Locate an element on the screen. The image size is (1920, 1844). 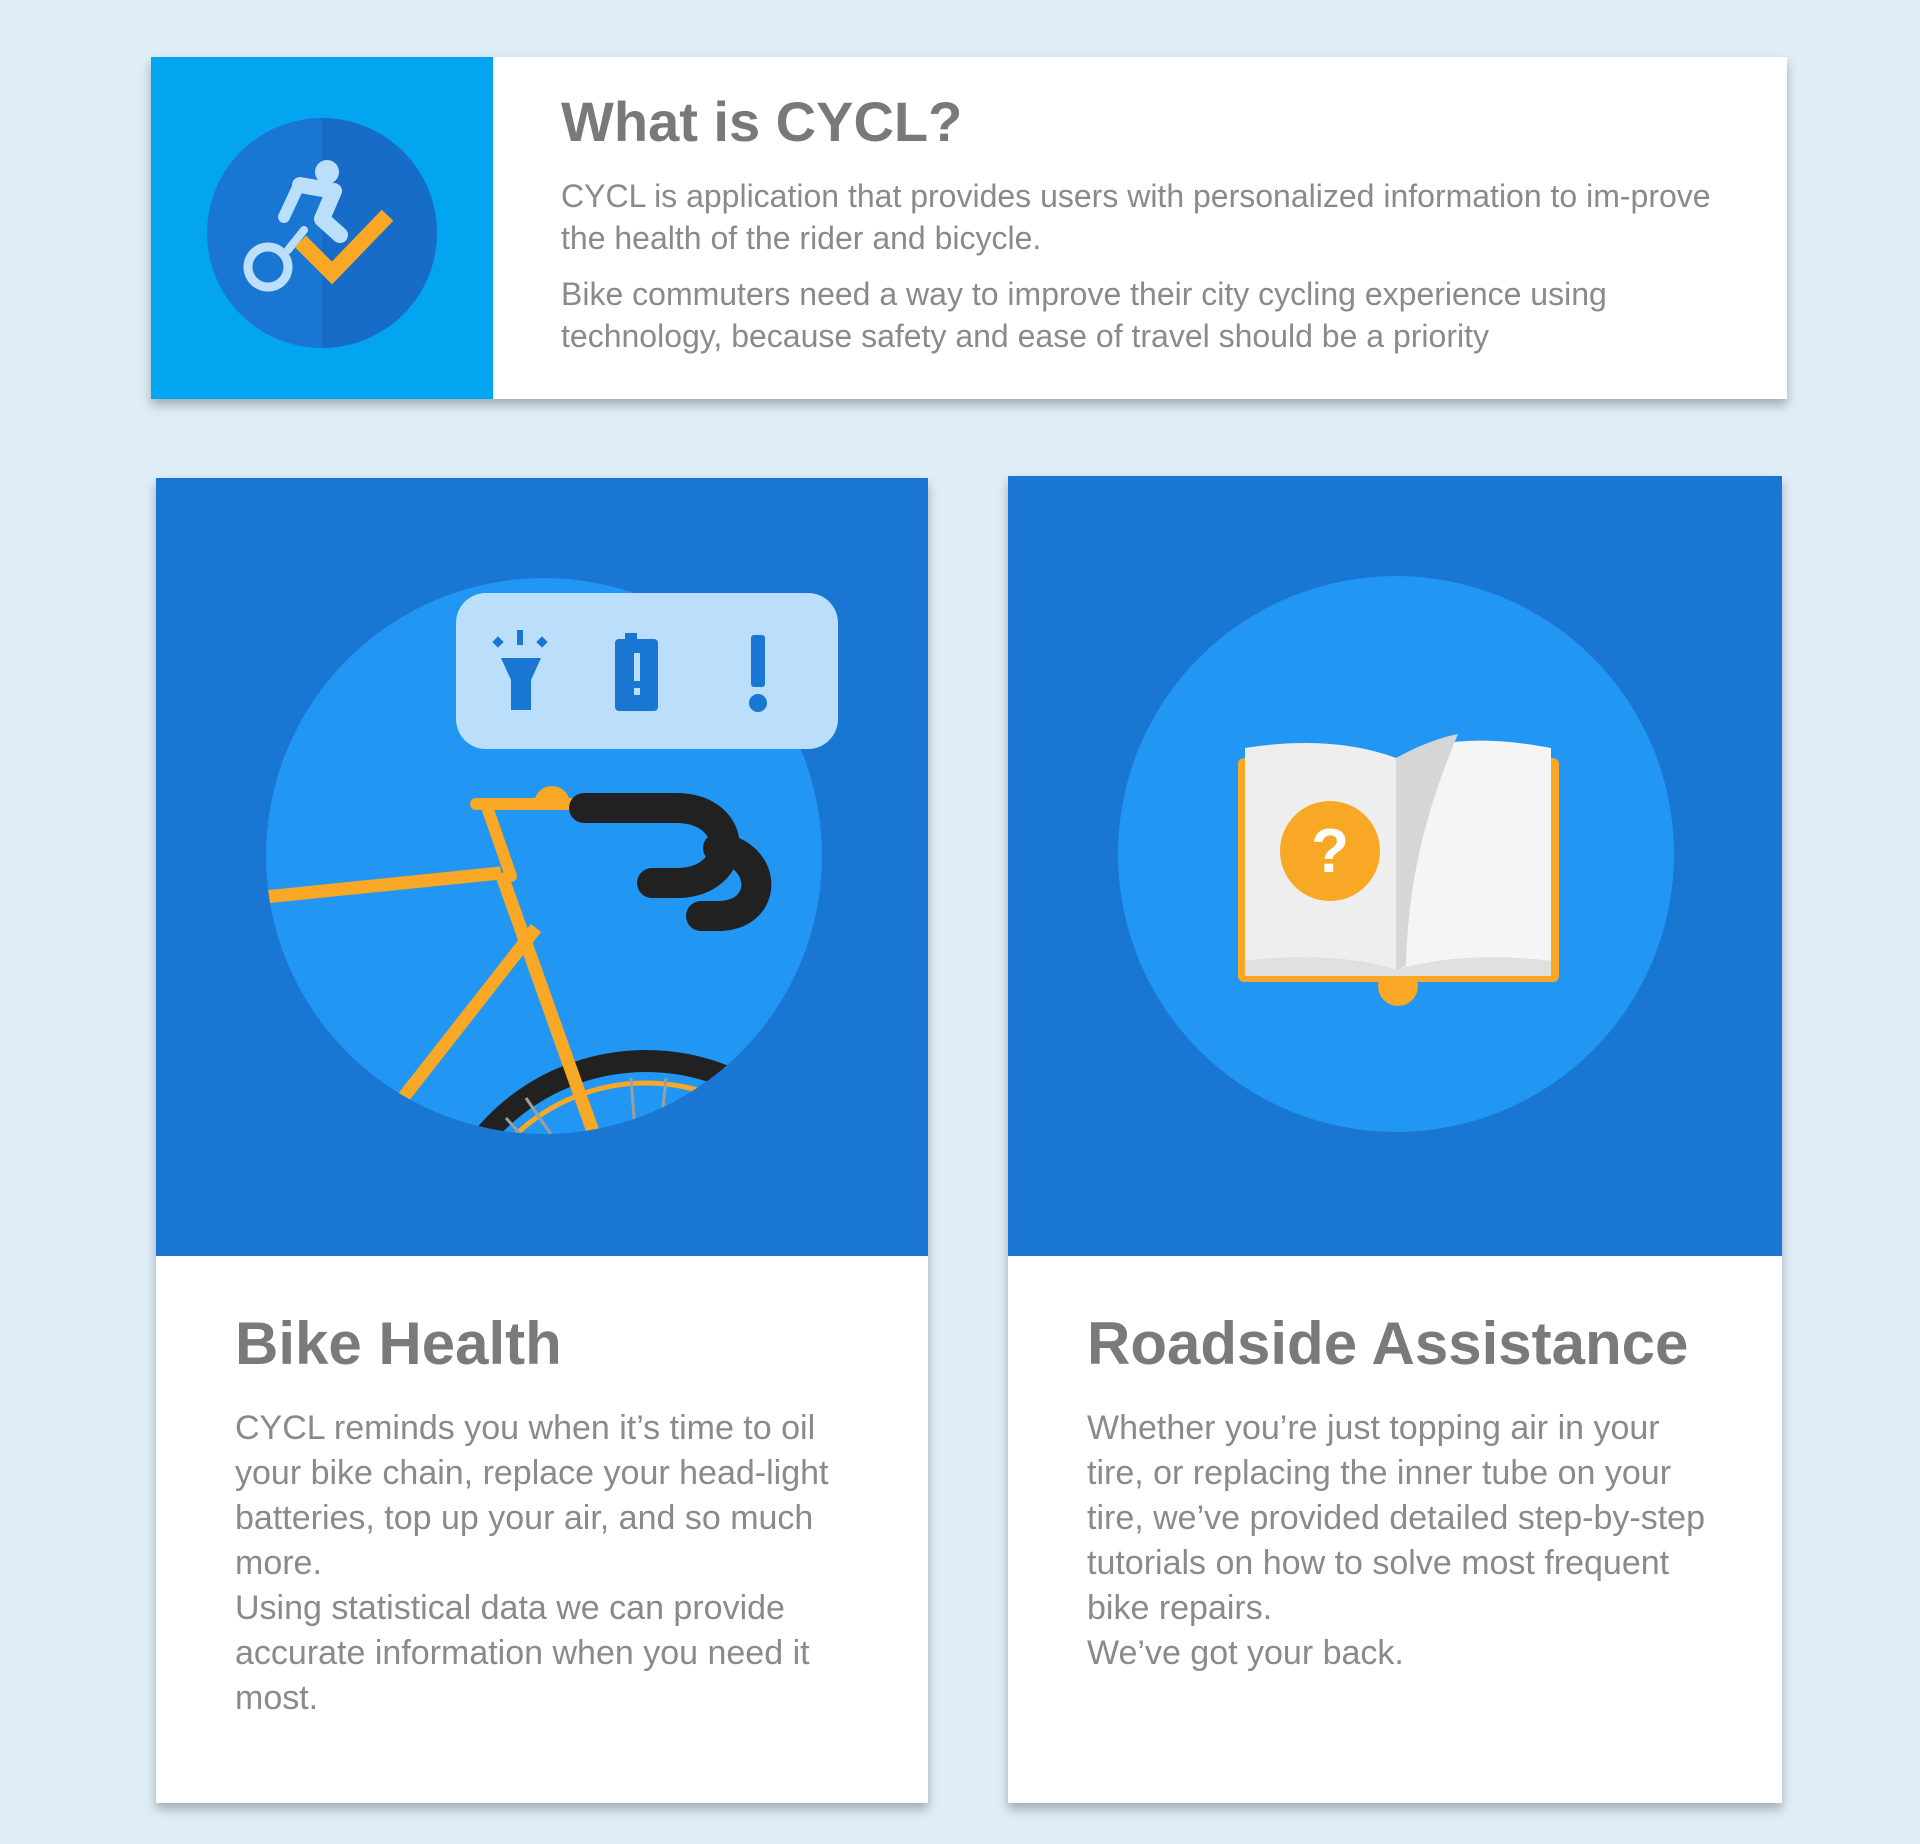
cyclist-checkmark-icon is located at coordinates (322, 233).